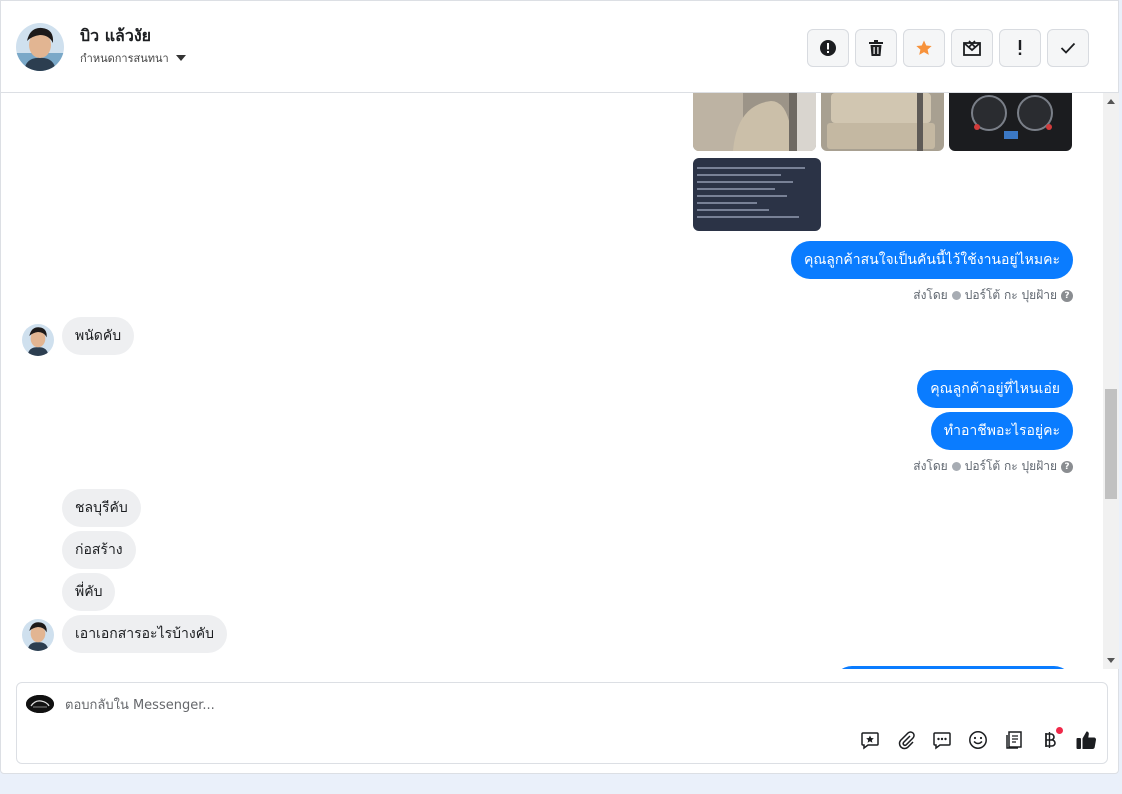  I want to click on attach-button, so click(906, 740).